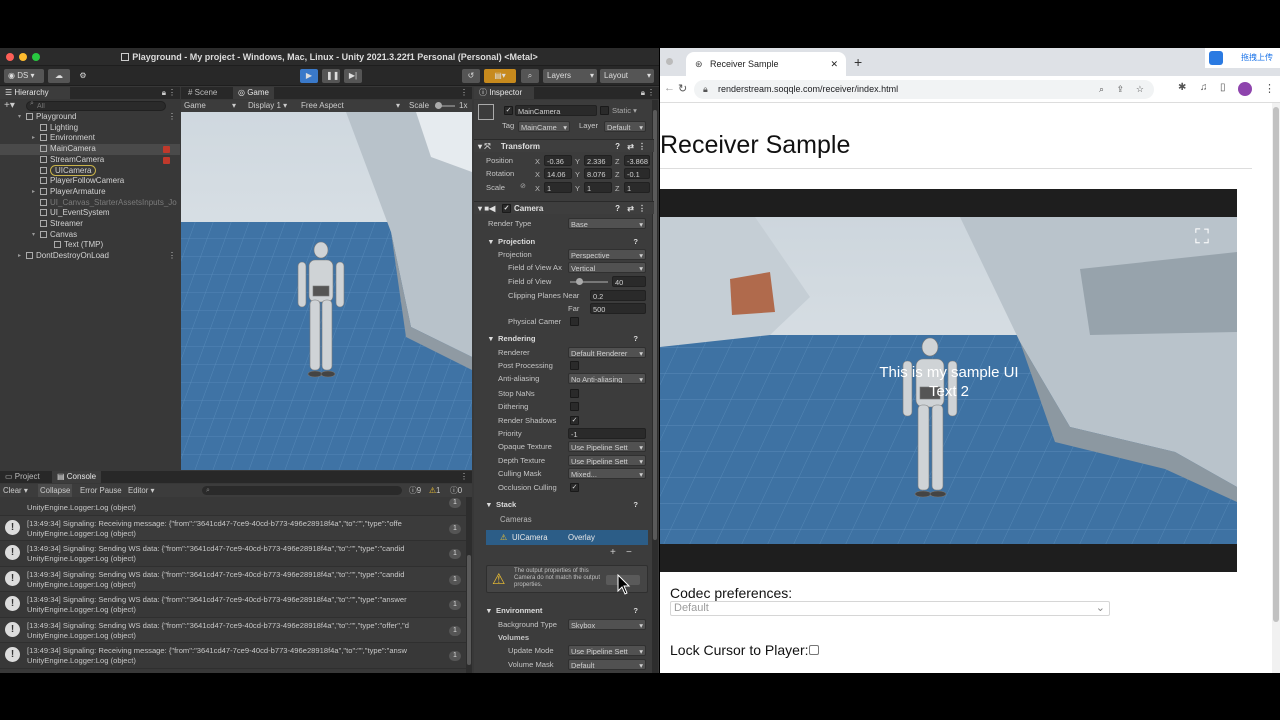 This screenshot has height=720, width=1280. I want to click on render-shadows-checkbox: ✓, so click(574, 420).